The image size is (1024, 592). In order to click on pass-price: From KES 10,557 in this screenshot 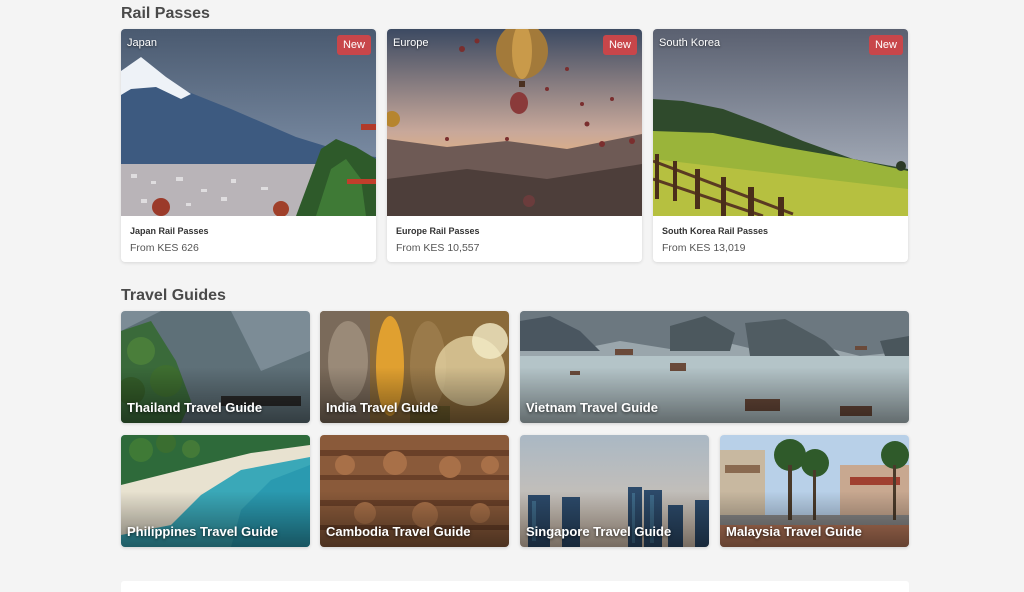, I will do `click(438, 248)`.